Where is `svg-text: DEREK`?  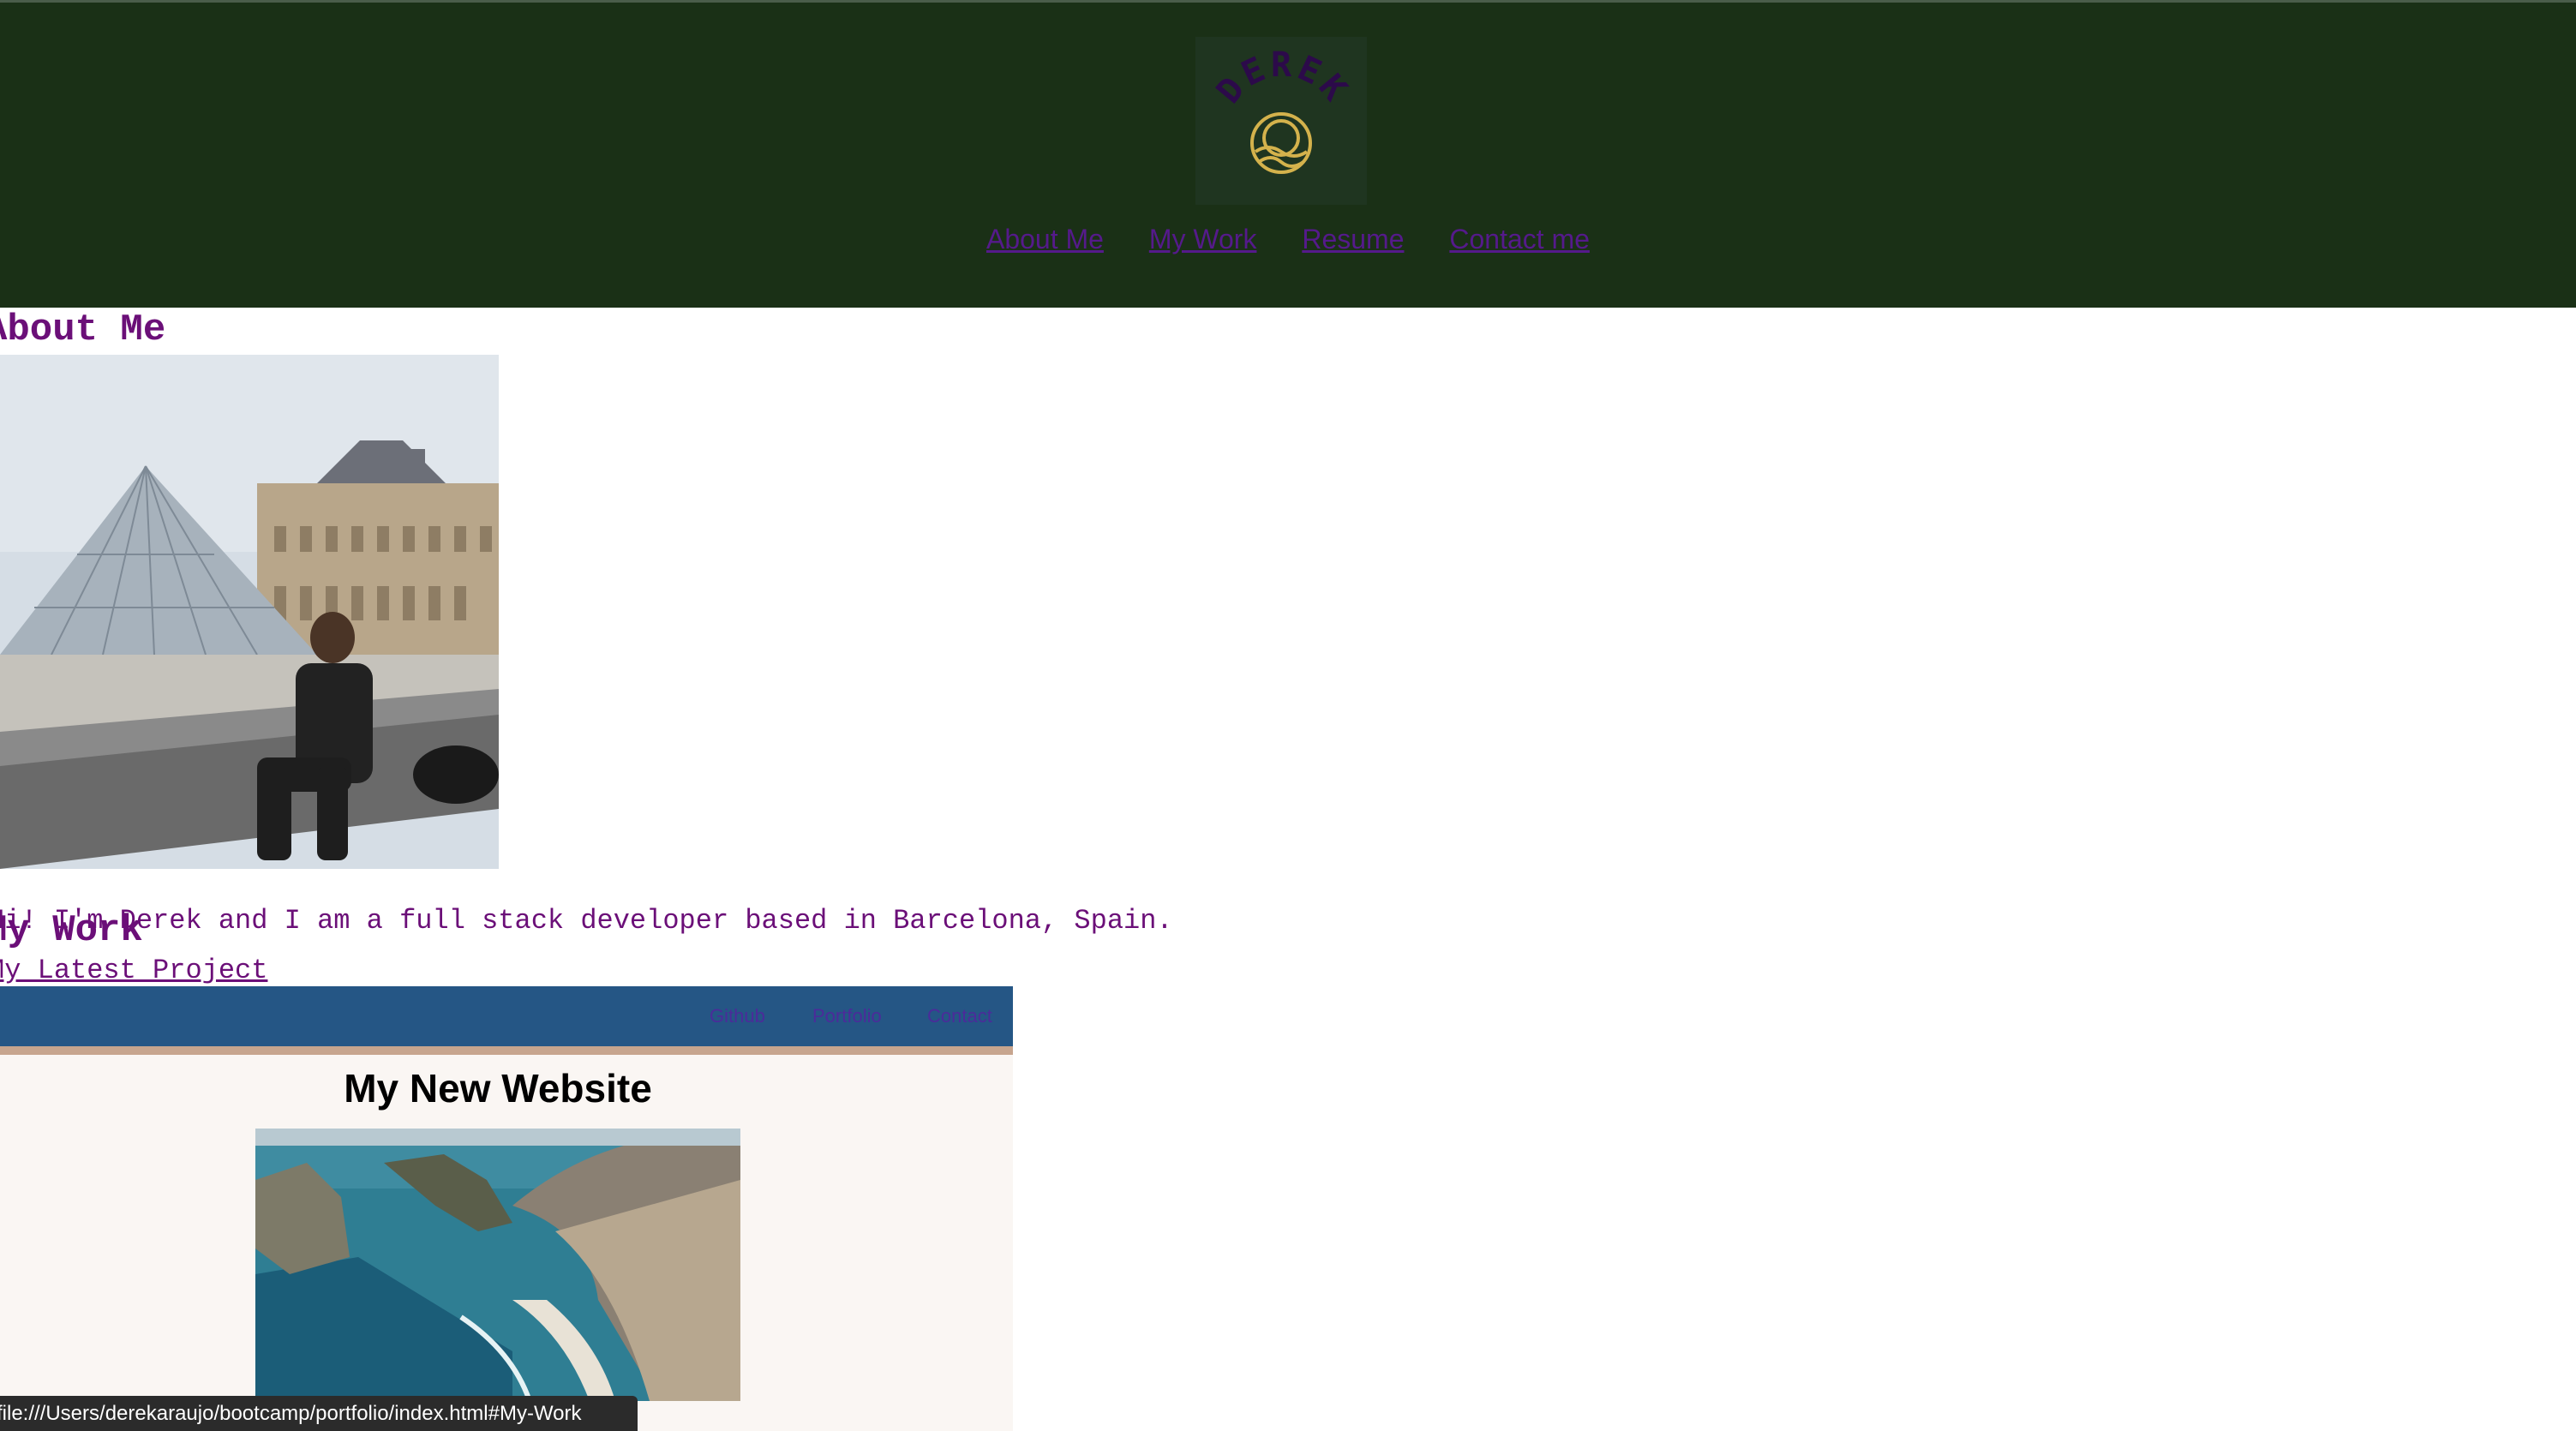
svg-text: DEREK is located at coordinates (1283, 78).